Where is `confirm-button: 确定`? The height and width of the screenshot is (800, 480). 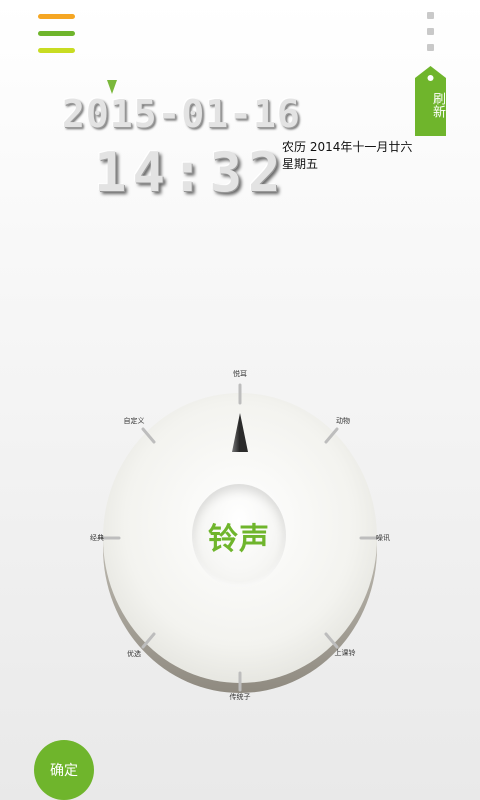 confirm-button: 确定 is located at coordinates (64, 770).